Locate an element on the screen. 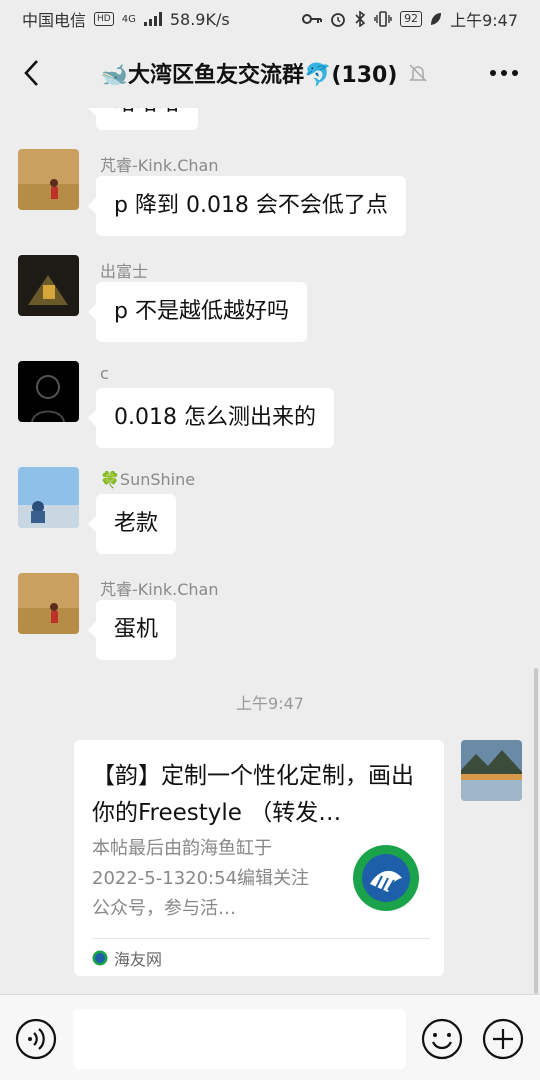 This screenshot has width=540, height=1080. emoji-icon is located at coordinates (442, 1039).